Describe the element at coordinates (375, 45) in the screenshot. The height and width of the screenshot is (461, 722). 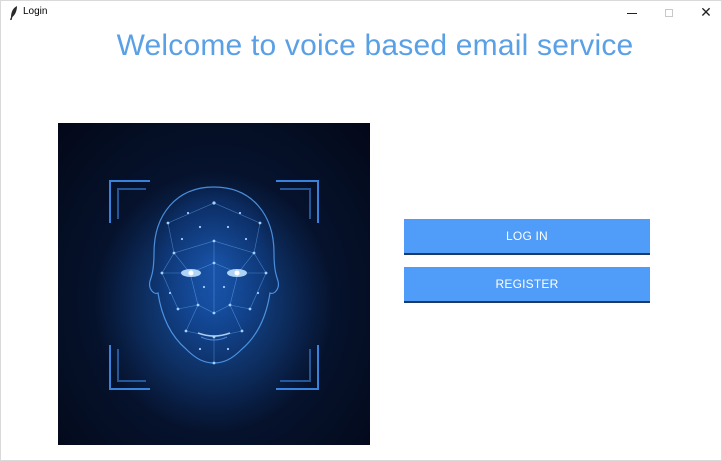
I see `page-title: Welcome to voice based email service` at that location.